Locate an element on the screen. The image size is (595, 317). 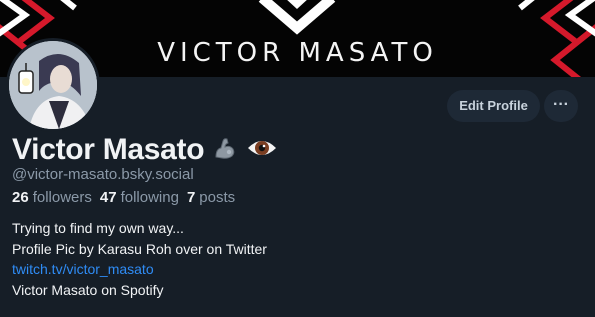
profile-stats: 26 followers 47 following 7 posts is located at coordinates (123, 197).